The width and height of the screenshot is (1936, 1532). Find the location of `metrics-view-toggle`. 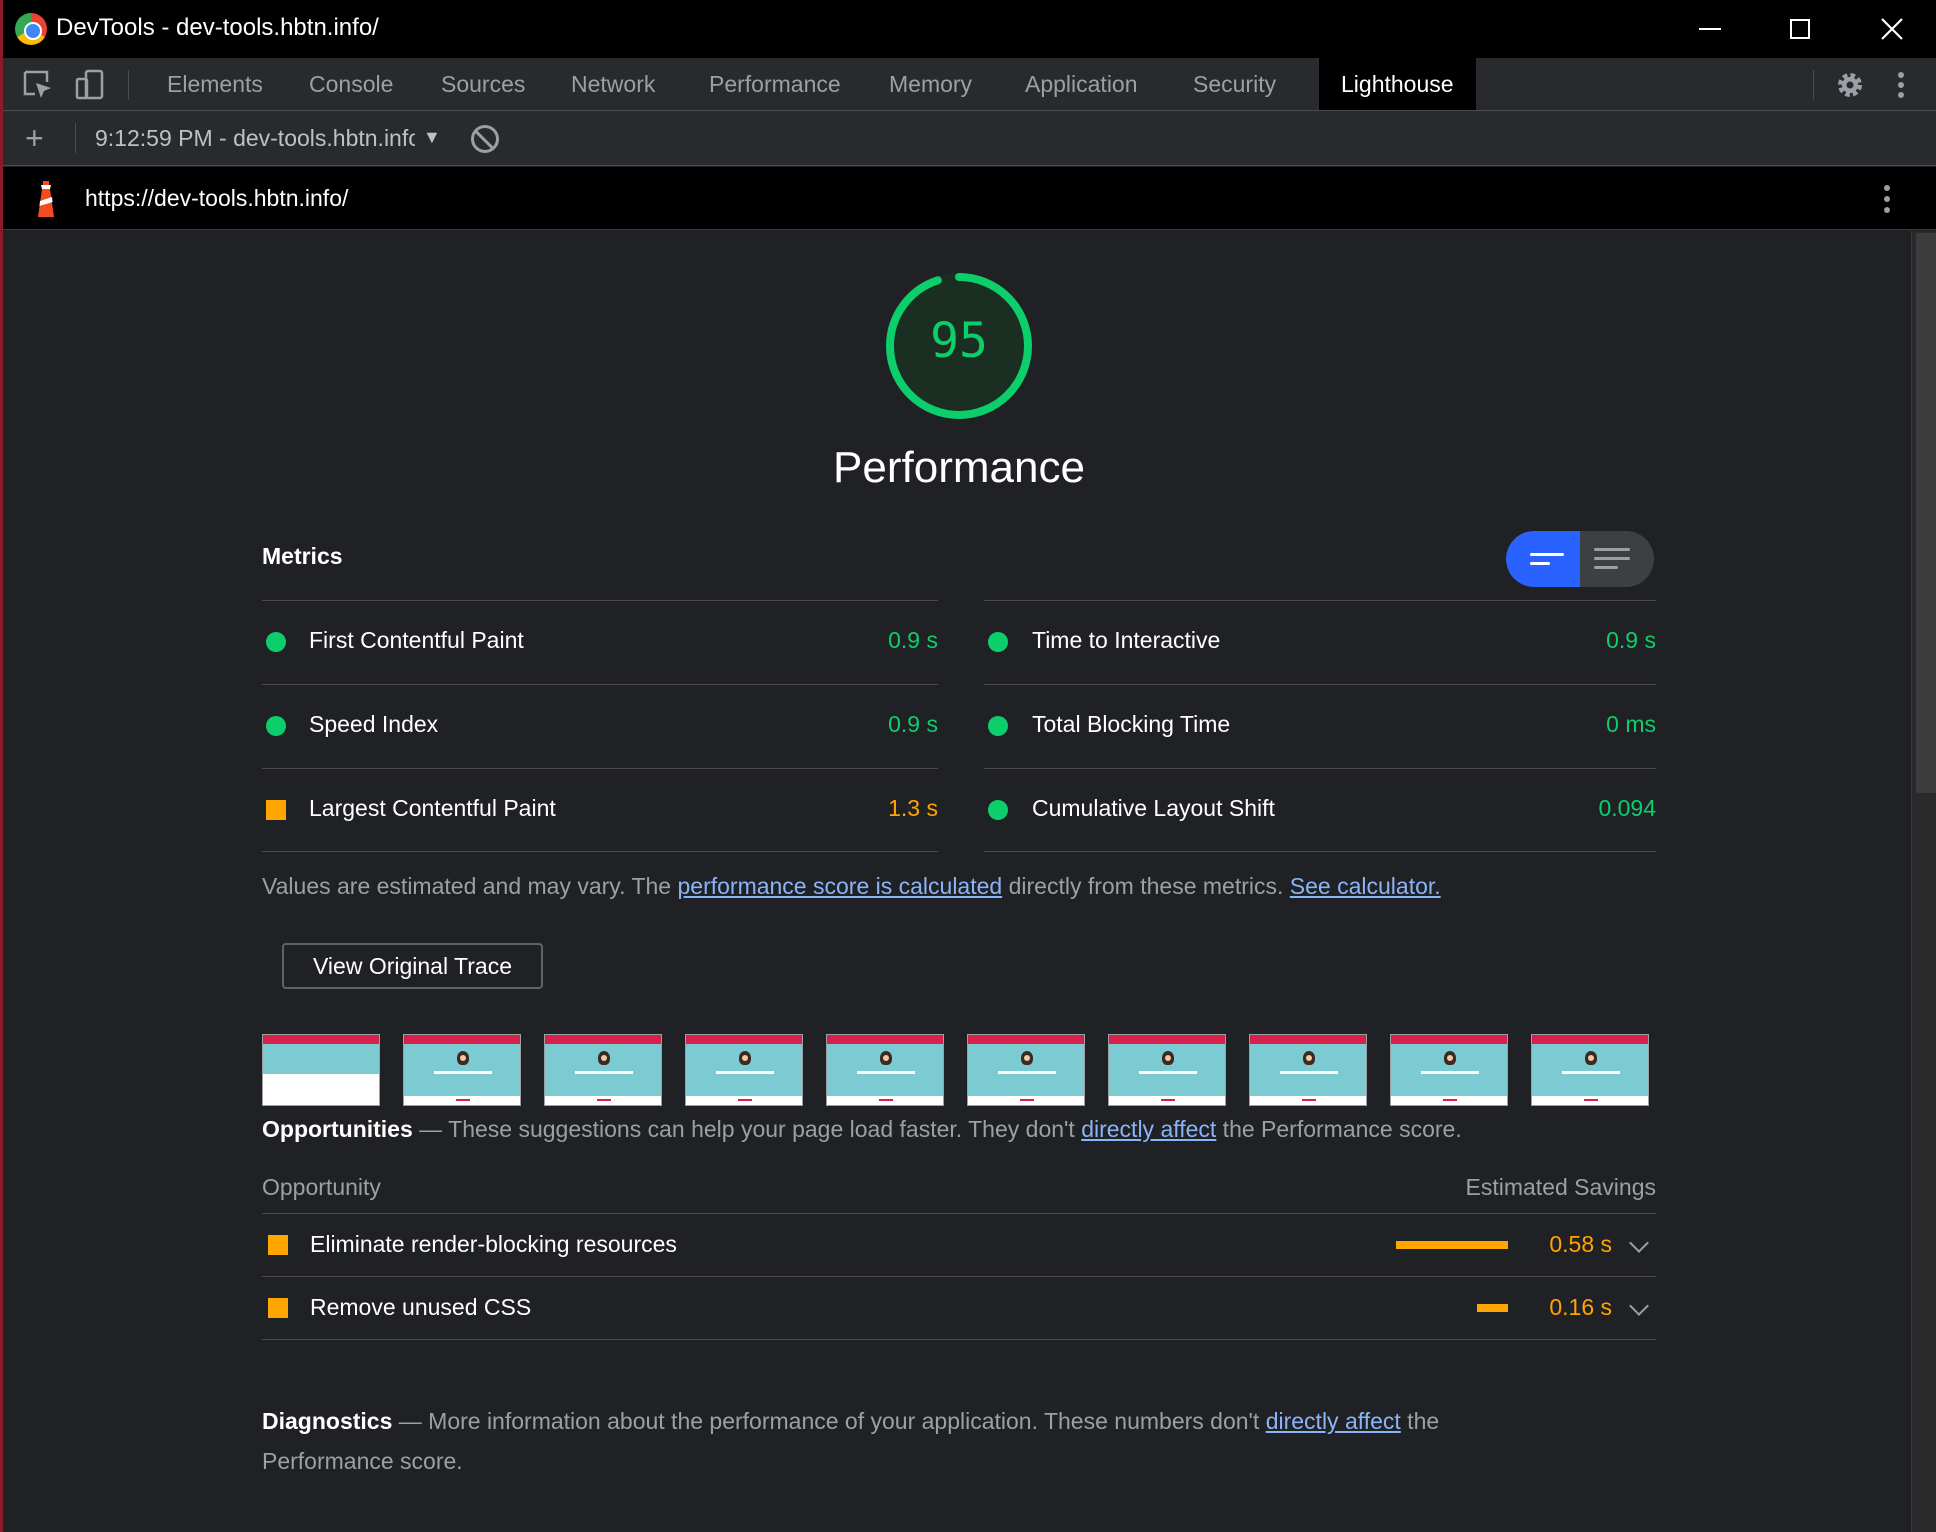

metrics-view-toggle is located at coordinates (1580, 559).